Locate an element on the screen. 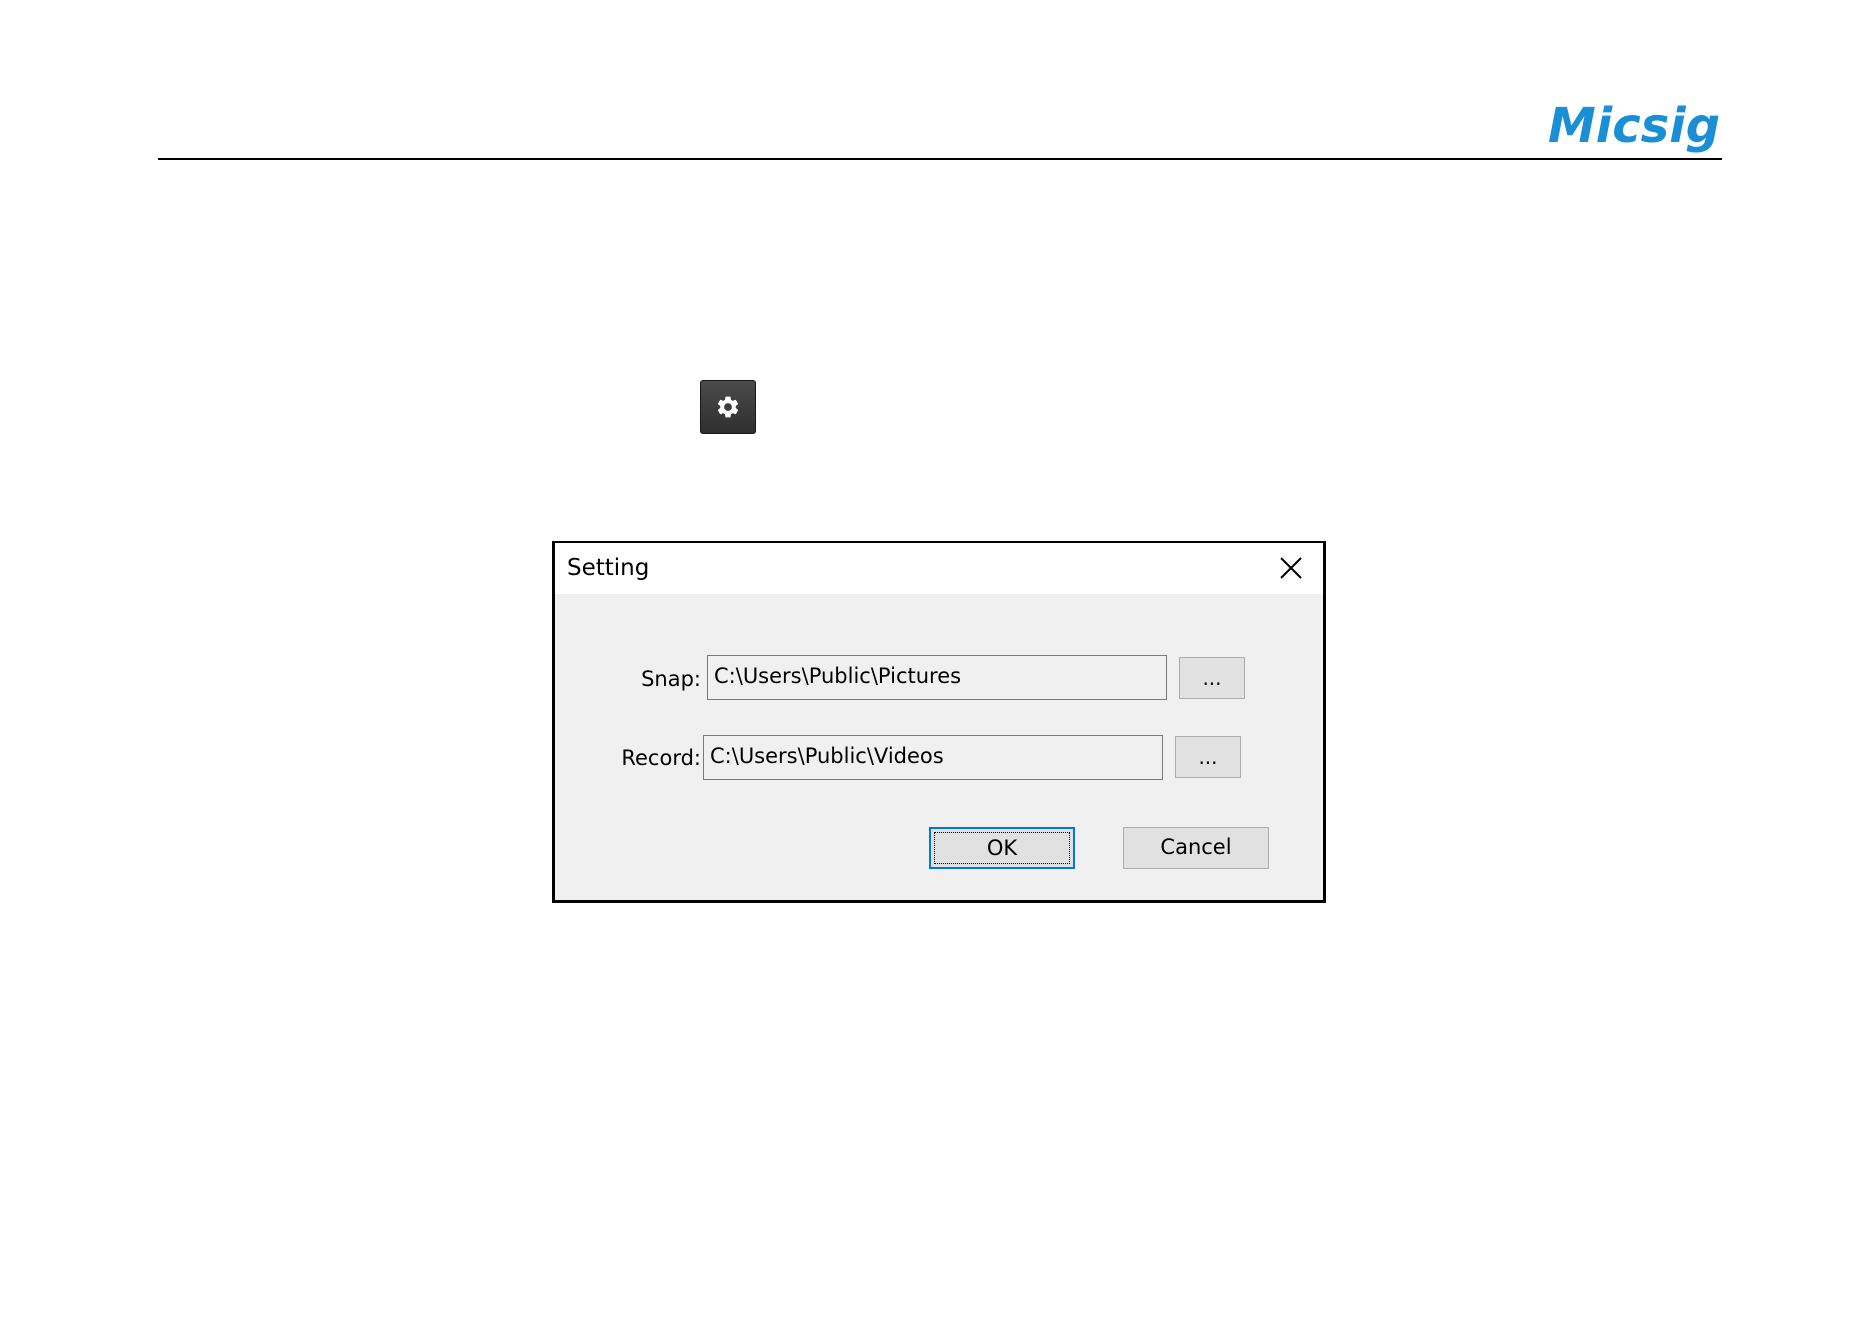  ok-button: OK is located at coordinates (1002, 848).